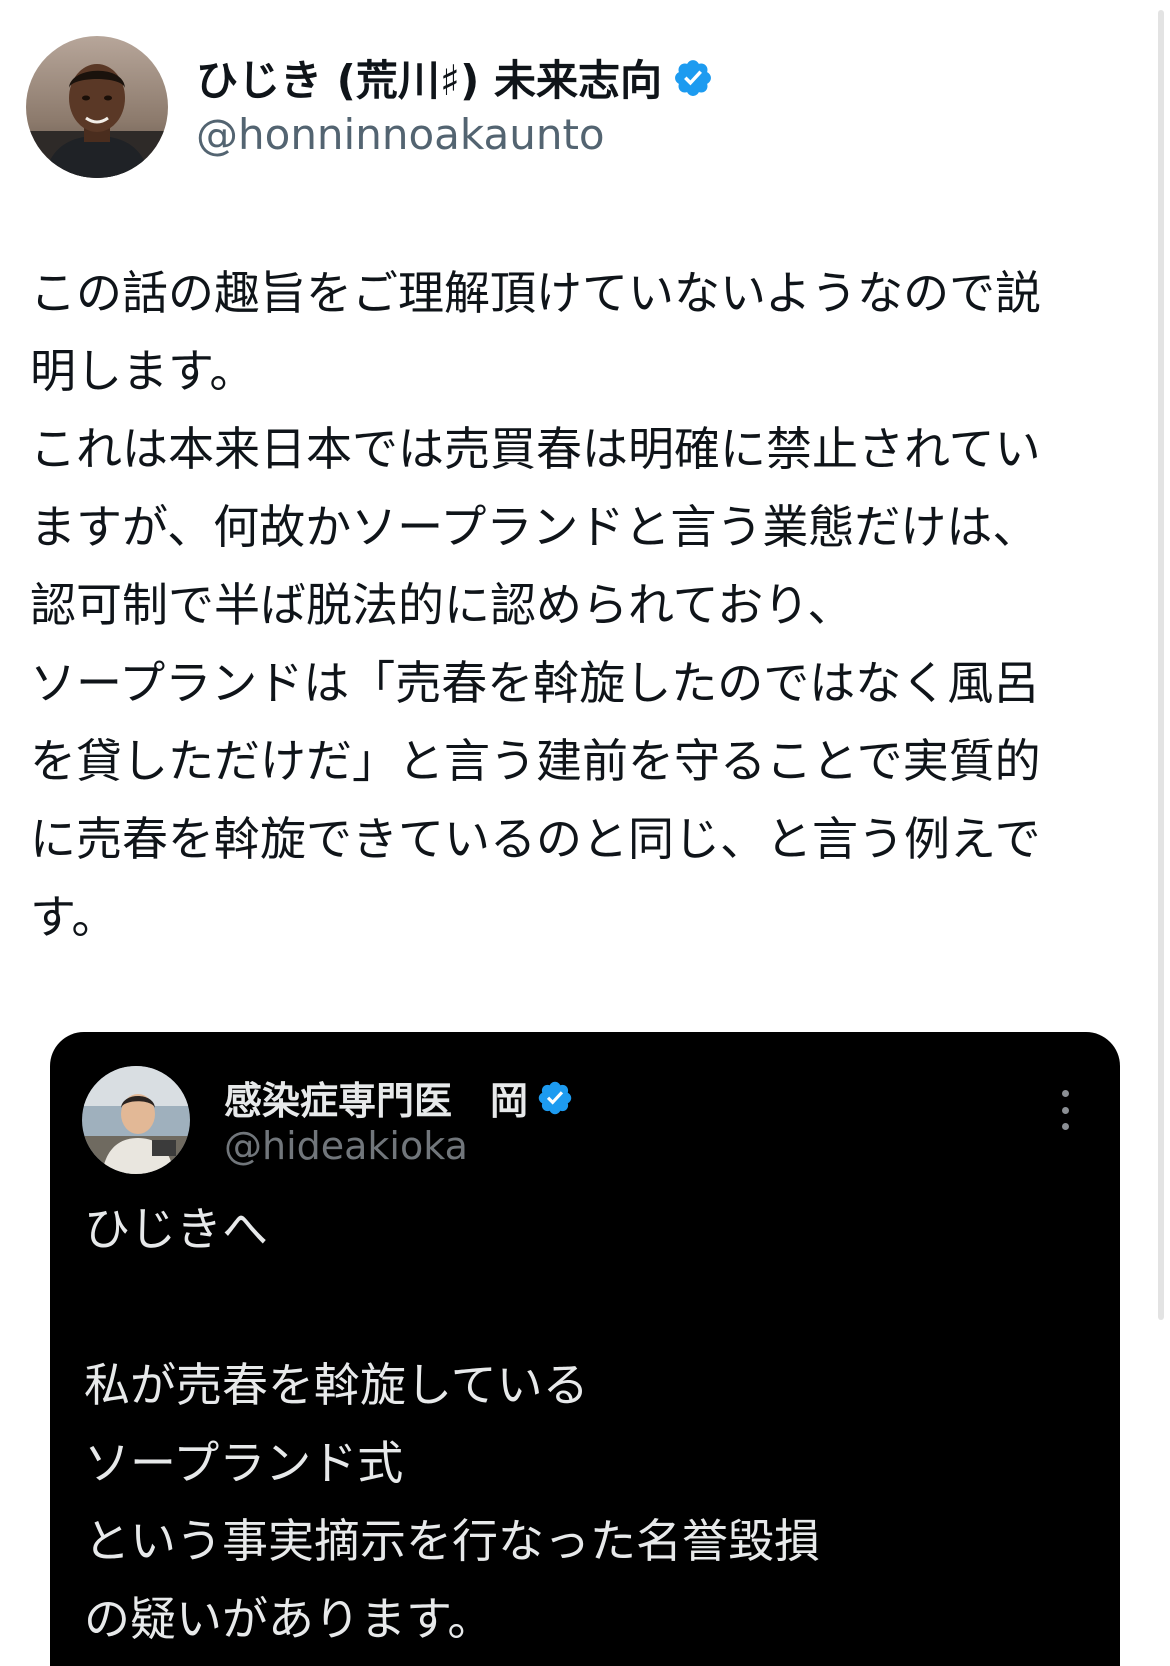 The image size is (1170, 1666). Describe the element at coordinates (536, 293) in the screenshot. I see `tweet-text-line: この話の趣旨をご理解頂けていないようなので説` at that location.